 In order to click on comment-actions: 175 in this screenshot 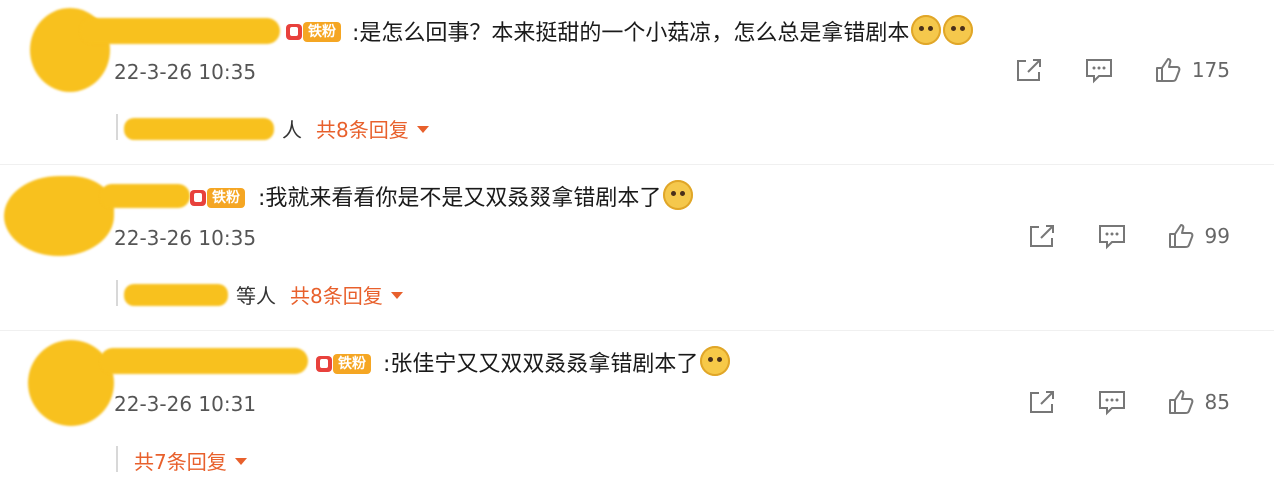, I will do `click(1102, 70)`.